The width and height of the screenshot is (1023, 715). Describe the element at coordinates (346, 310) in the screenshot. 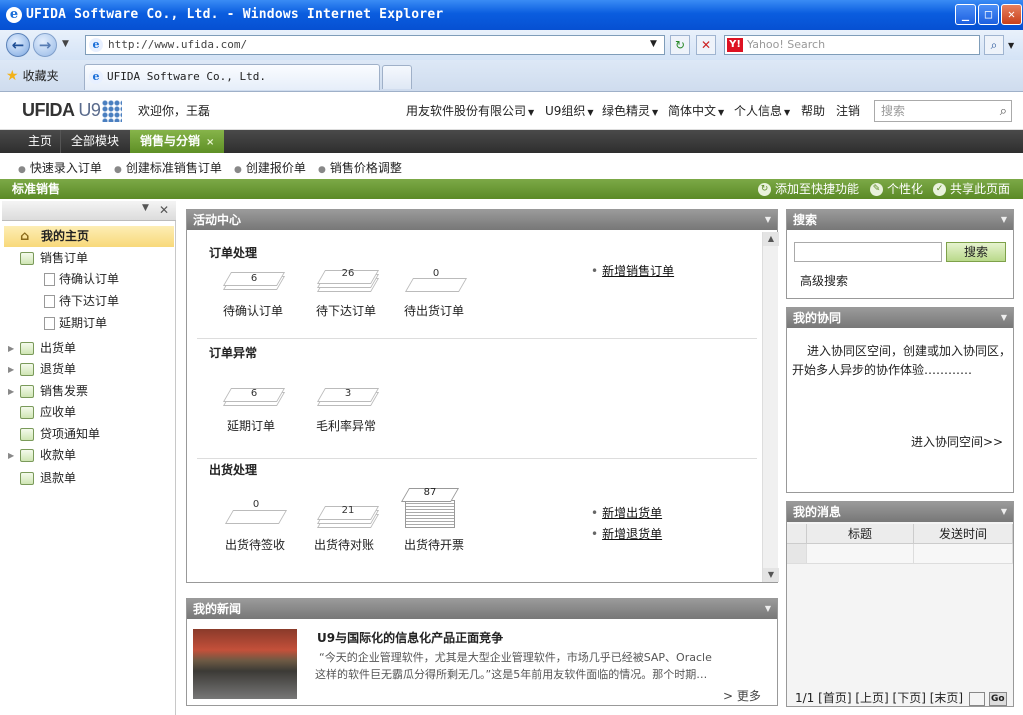

I see `link-pending-release: 待下达订单` at that location.